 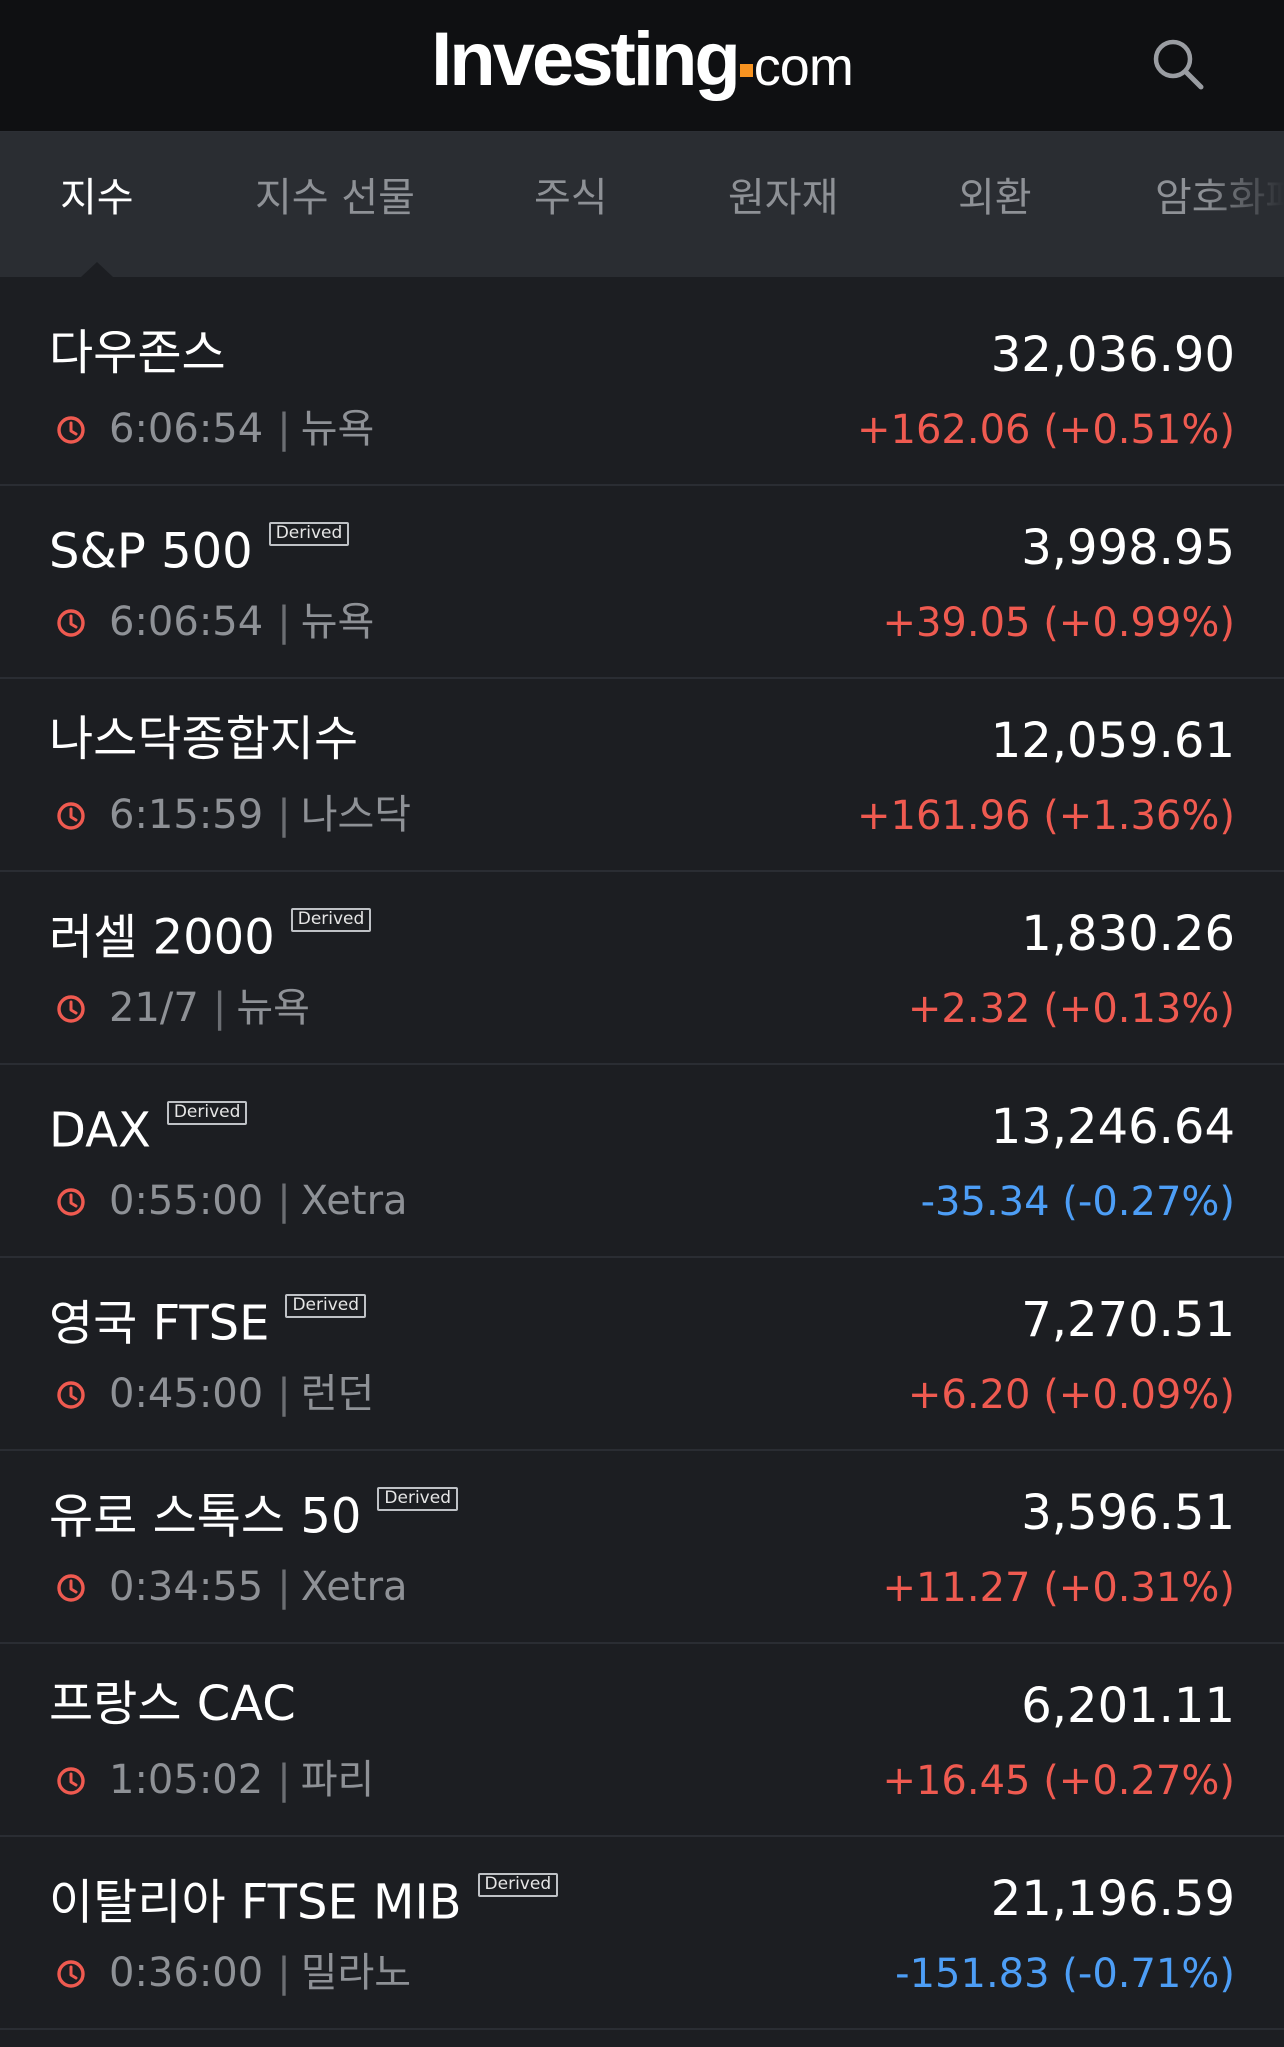 I want to click on tabs-fade, so click(x=1244, y=204).